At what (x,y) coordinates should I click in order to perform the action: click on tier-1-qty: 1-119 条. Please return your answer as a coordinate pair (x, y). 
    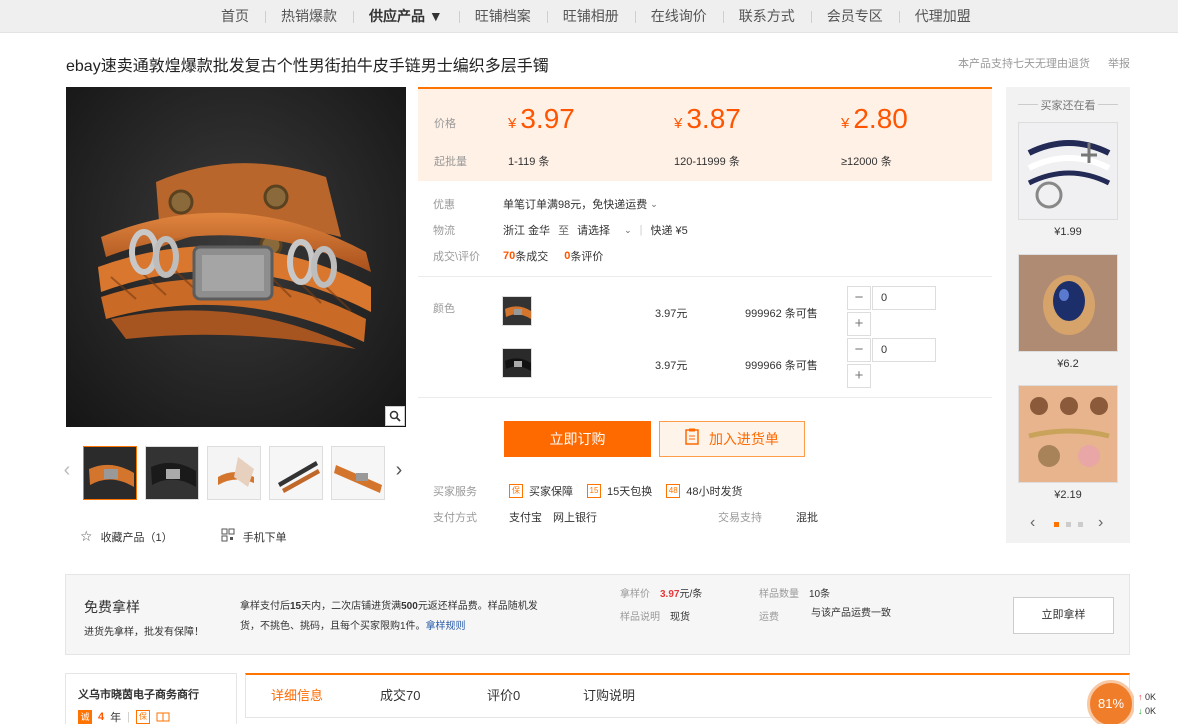
    Looking at the image, I should click on (529, 162).